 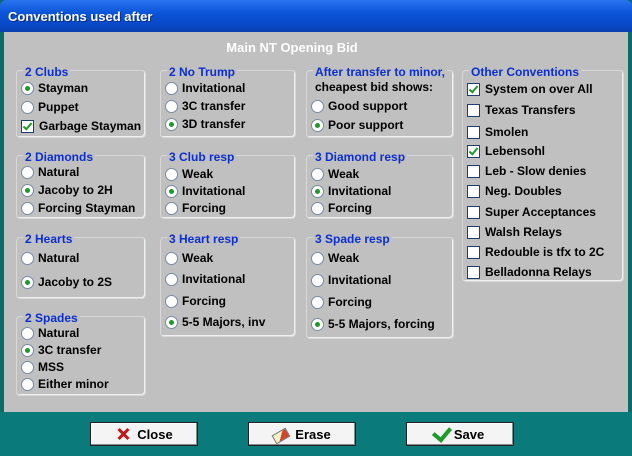 What do you see at coordinates (67, 190) in the screenshot?
I see `radio-jacoby-to-2h: Jacoby to 2H` at bounding box center [67, 190].